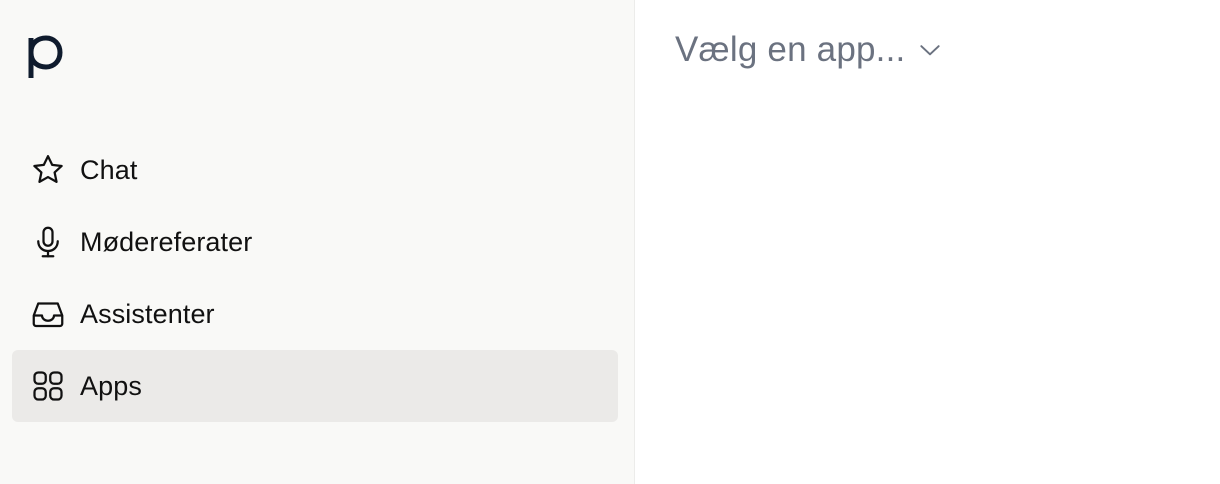 This screenshot has height=484, width=1220. Describe the element at coordinates (315, 242) in the screenshot. I see `sidebar-item-modereferater: Mødereferater` at that location.